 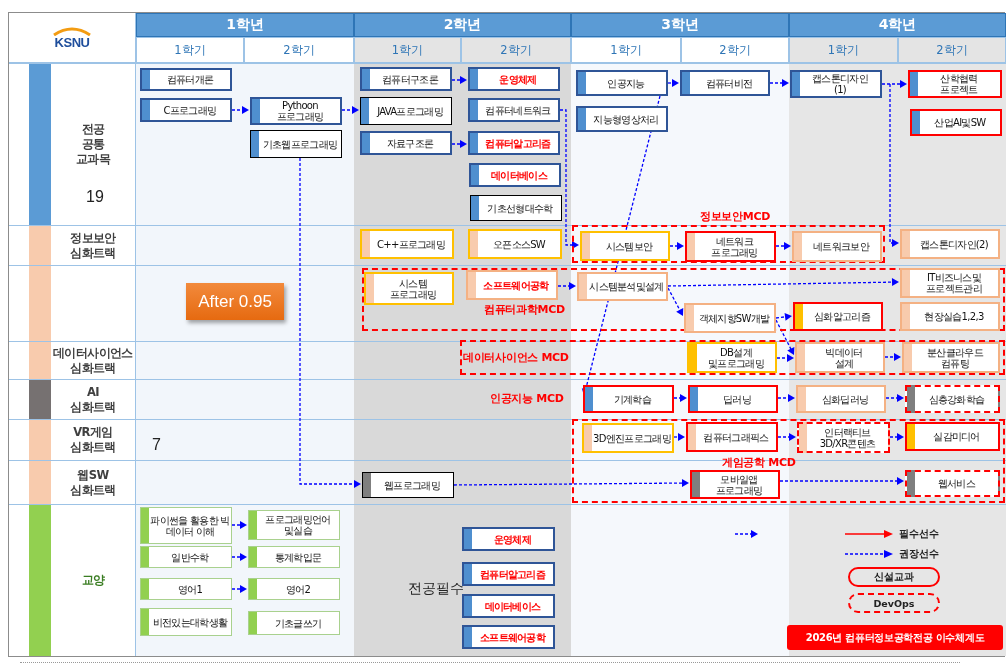 I want to click on course-card: C프로그래밍, so click(x=186, y=110).